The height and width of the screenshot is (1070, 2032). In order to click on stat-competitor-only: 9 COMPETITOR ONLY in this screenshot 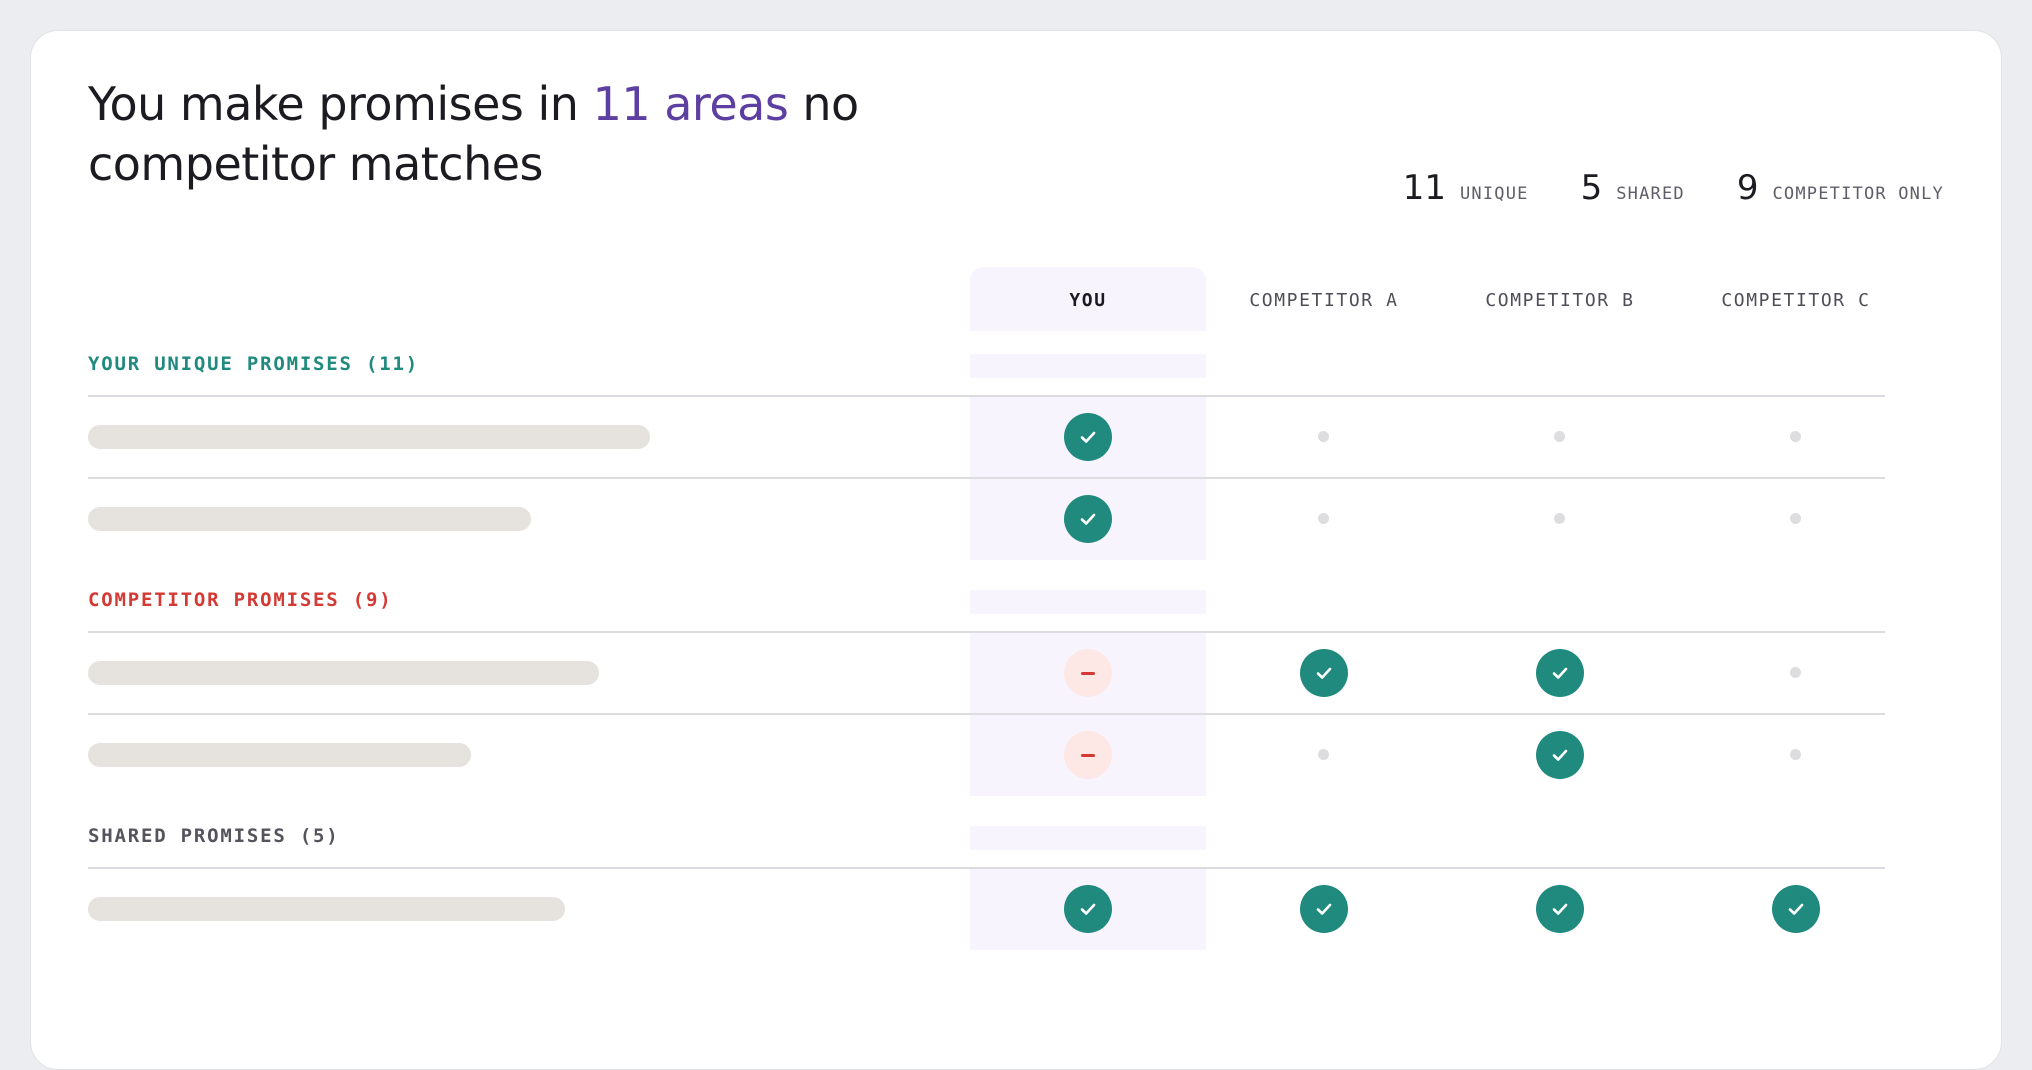, I will do `click(1840, 188)`.